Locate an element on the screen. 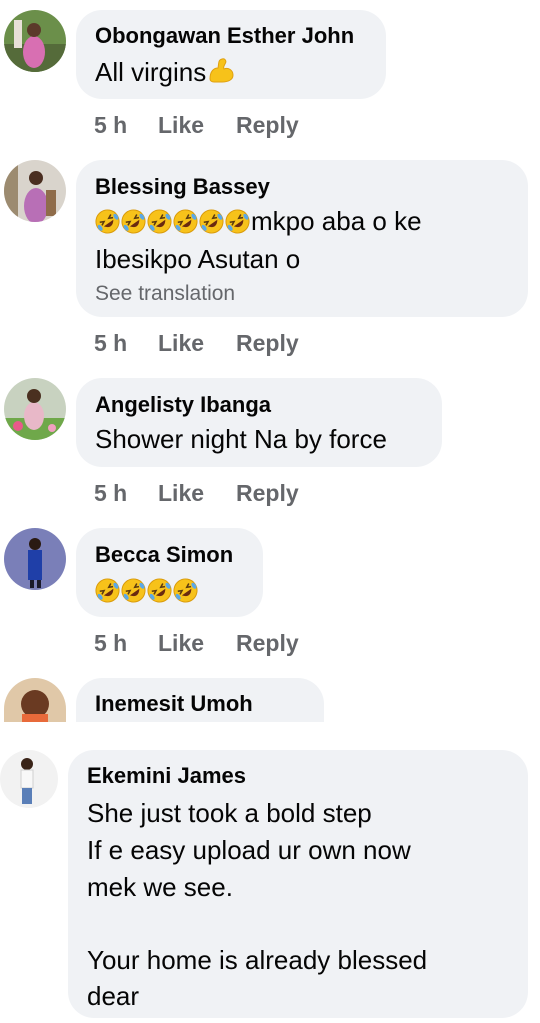 The height and width of the screenshot is (1023, 540). comment-text-content: All virgins is located at coordinates (151, 72).